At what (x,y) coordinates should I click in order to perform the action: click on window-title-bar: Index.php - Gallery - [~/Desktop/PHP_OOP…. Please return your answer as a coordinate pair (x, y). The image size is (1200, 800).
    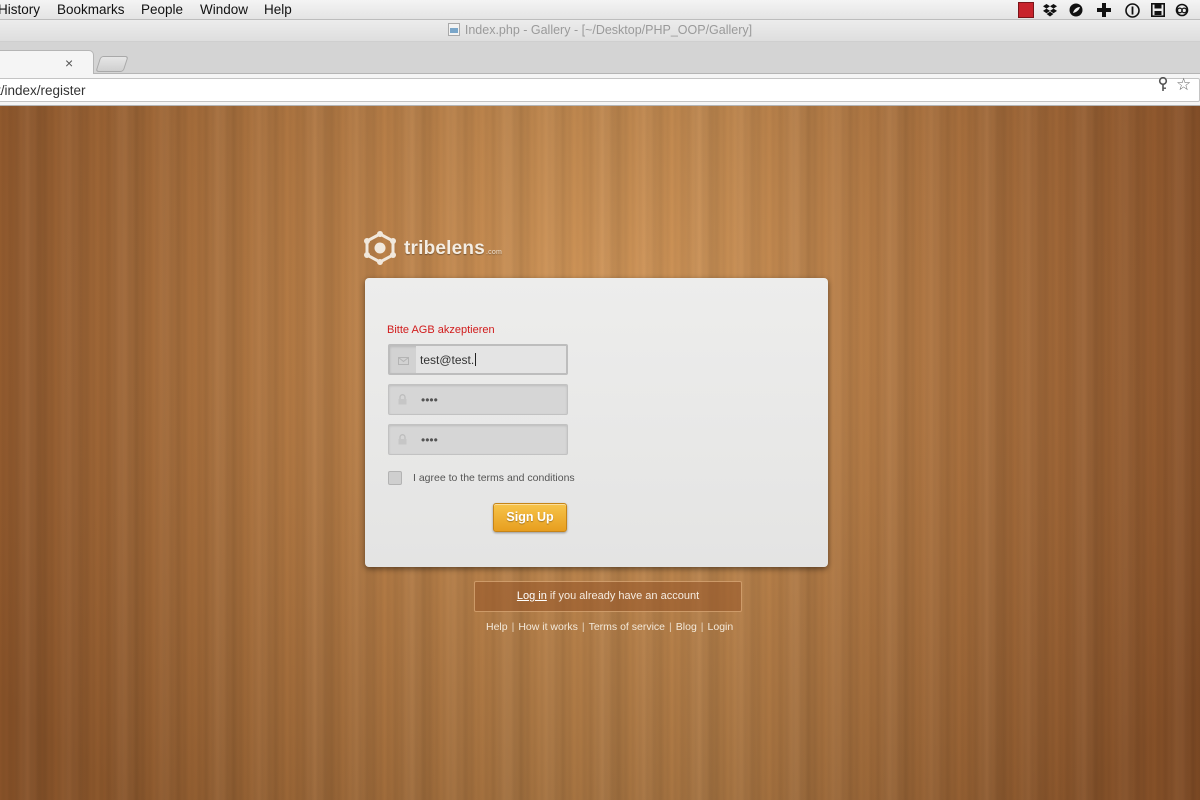
    Looking at the image, I should click on (600, 31).